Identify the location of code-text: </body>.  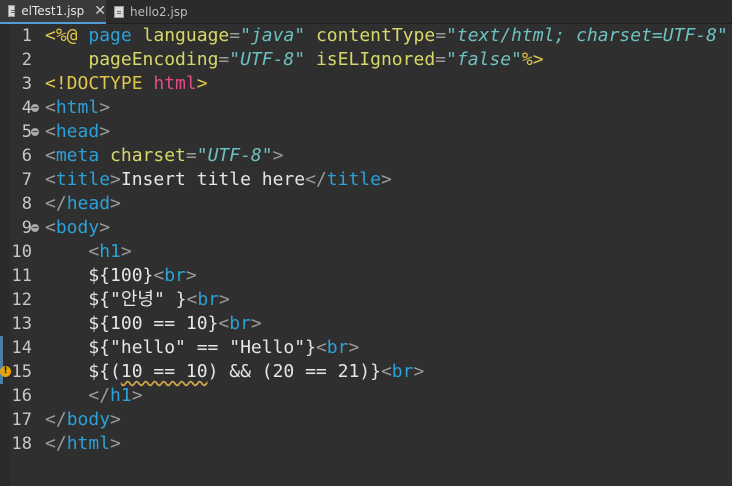
(83, 420).